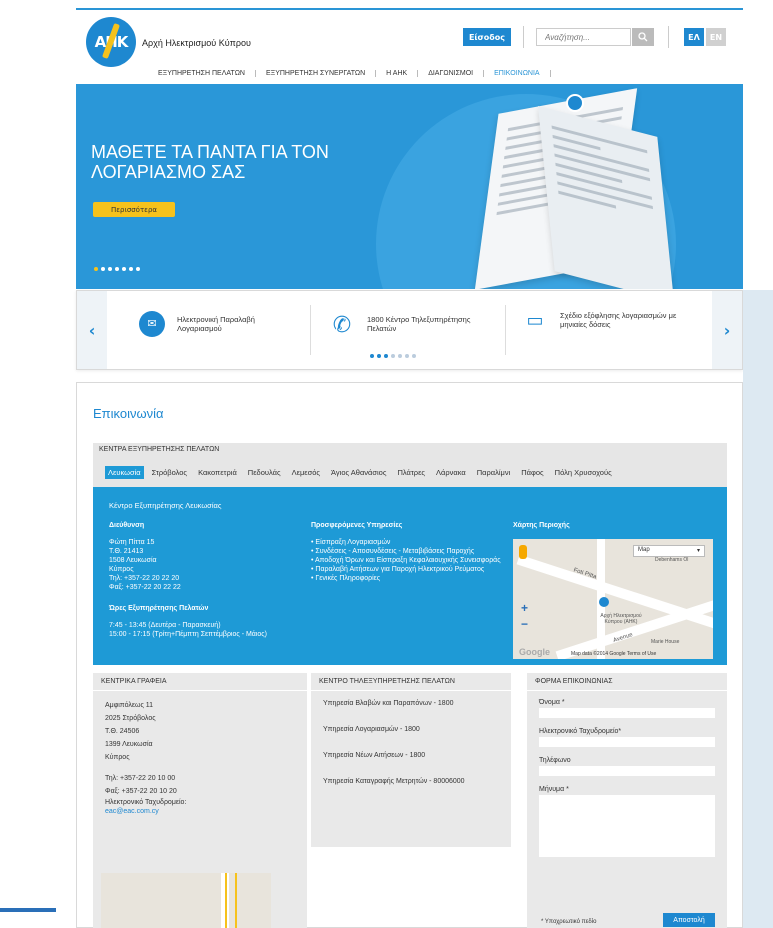 This screenshot has width=773, height=928. What do you see at coordinates (358, 472) in the screenshot?
I see `tab-city: Άγιος Αθανάσιος` at bounding box center [358, 472].